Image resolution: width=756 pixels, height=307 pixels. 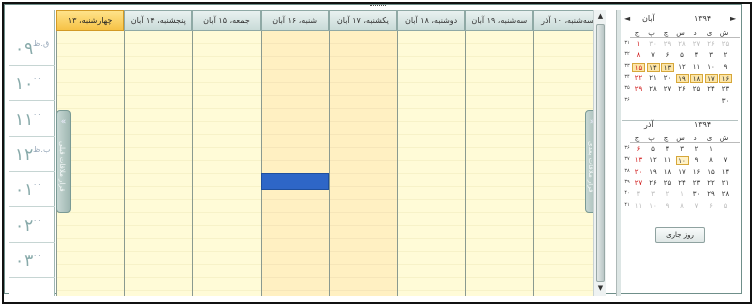 I want to click on previous-month-icon: ◄, so click(x=627, y=18).